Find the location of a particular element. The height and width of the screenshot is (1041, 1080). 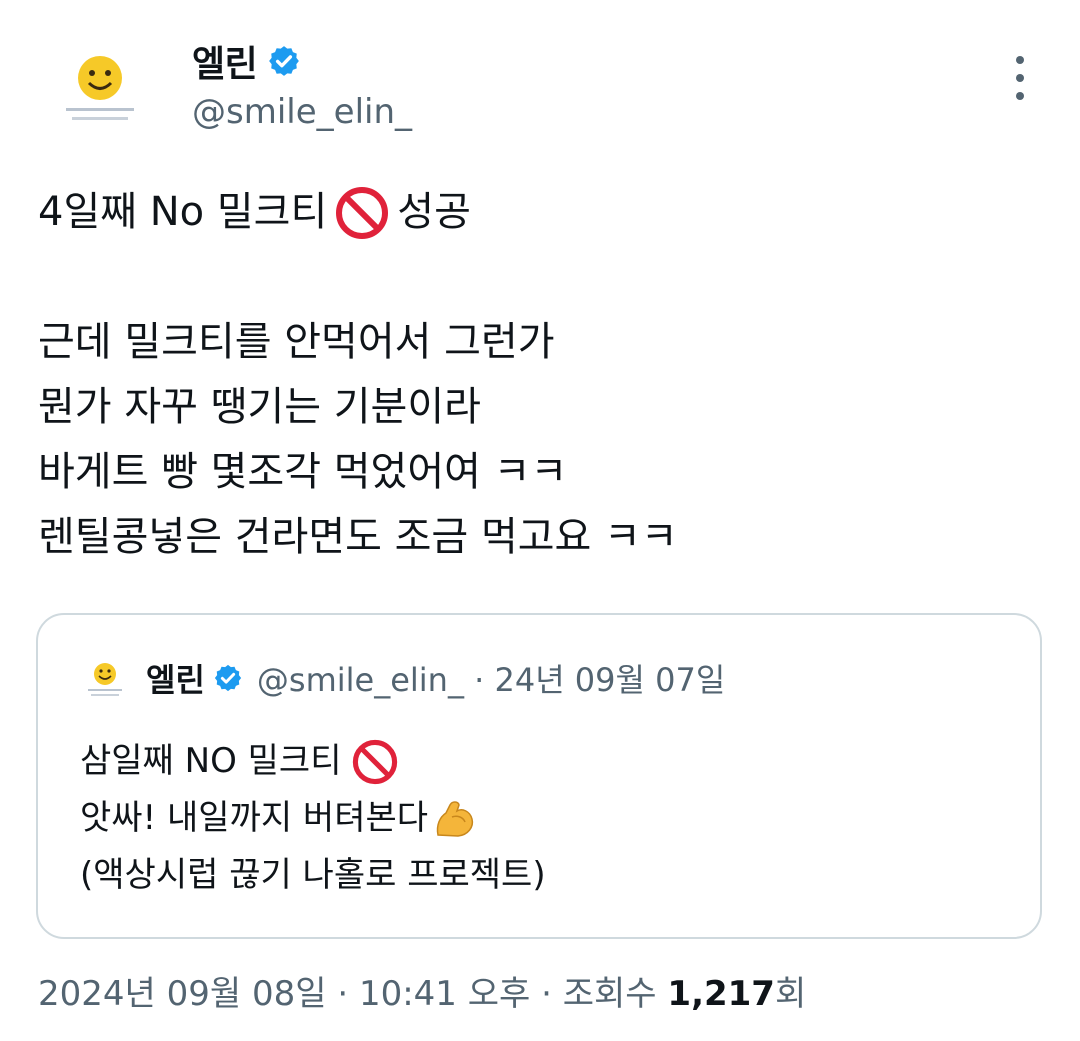

quoted-line-text: (액상시럽 끊기 나홀로 프로젝트) is located at coordinates (313, 875).